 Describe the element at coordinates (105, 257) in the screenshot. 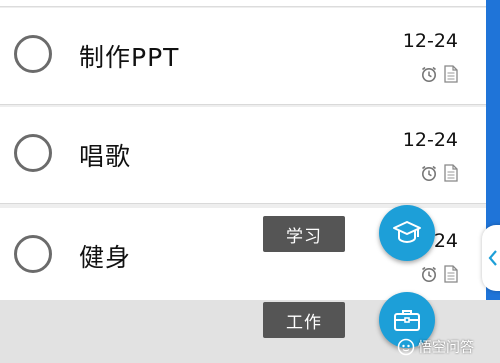

I see `task-title: 健身` at that location.